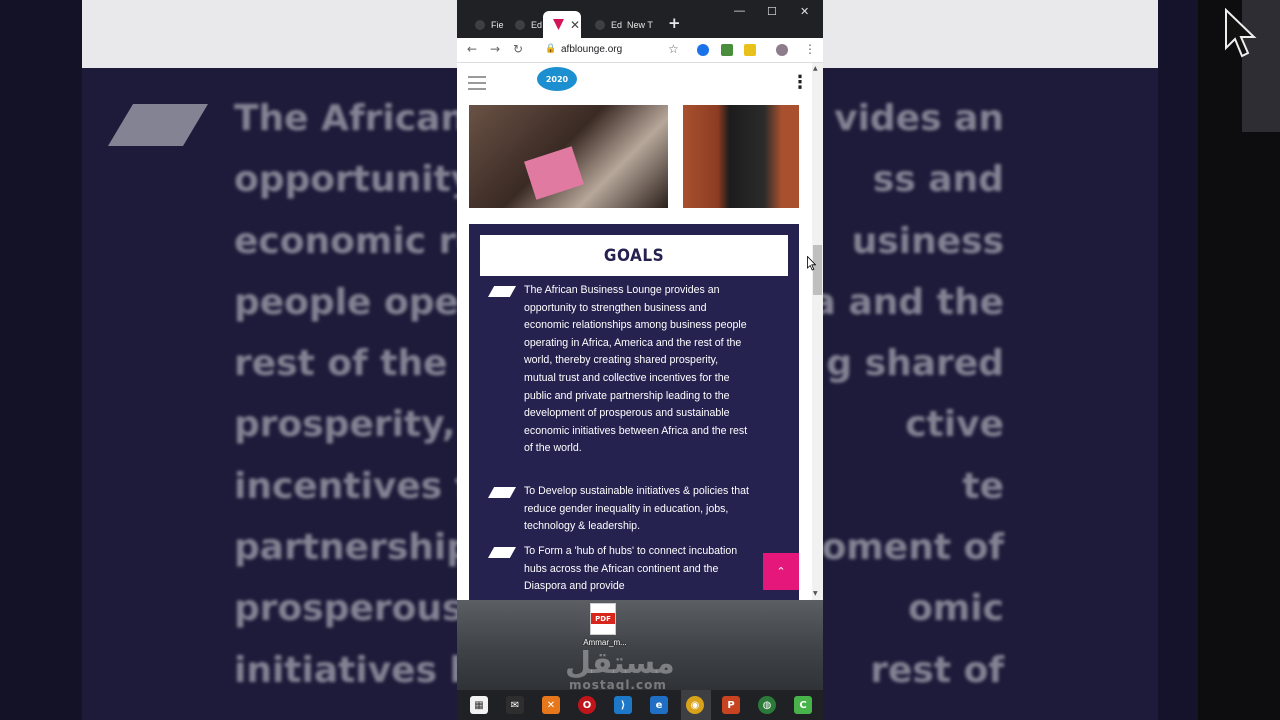  I want to click on bg-line: ss and, so click(938, 180).